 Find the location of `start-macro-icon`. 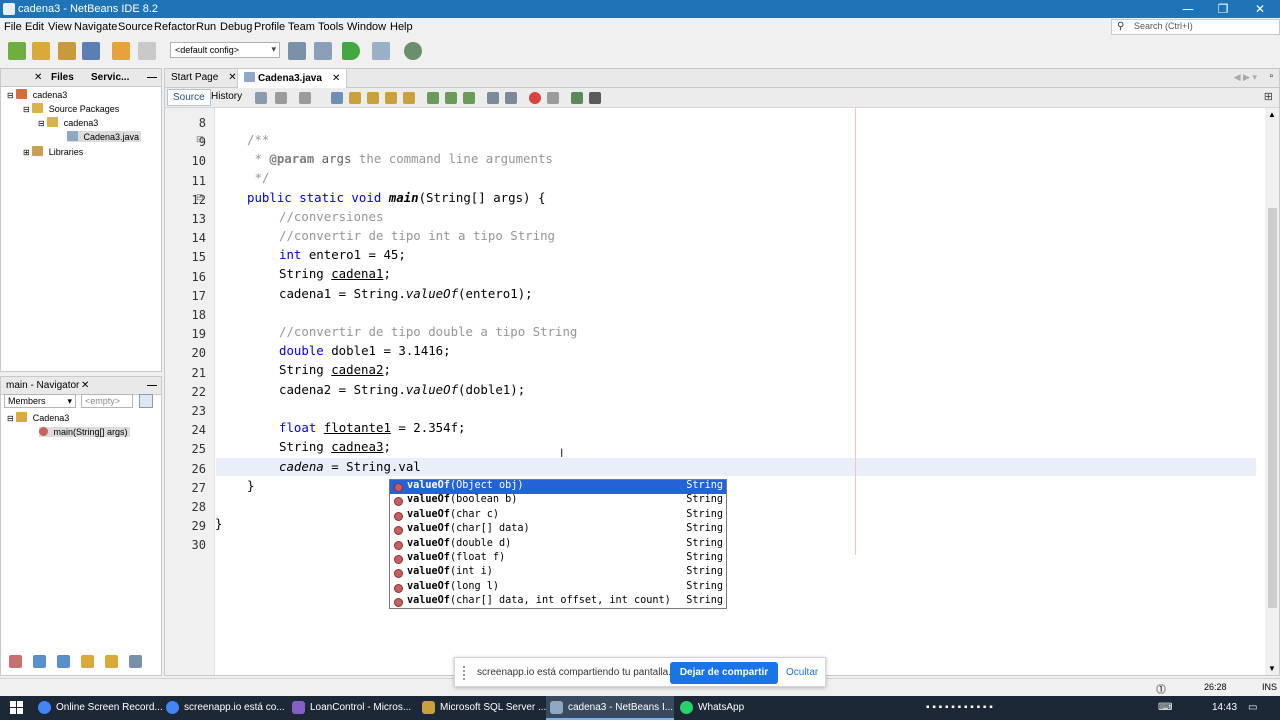

start-macro-icon is located at coordinates (535, 98).